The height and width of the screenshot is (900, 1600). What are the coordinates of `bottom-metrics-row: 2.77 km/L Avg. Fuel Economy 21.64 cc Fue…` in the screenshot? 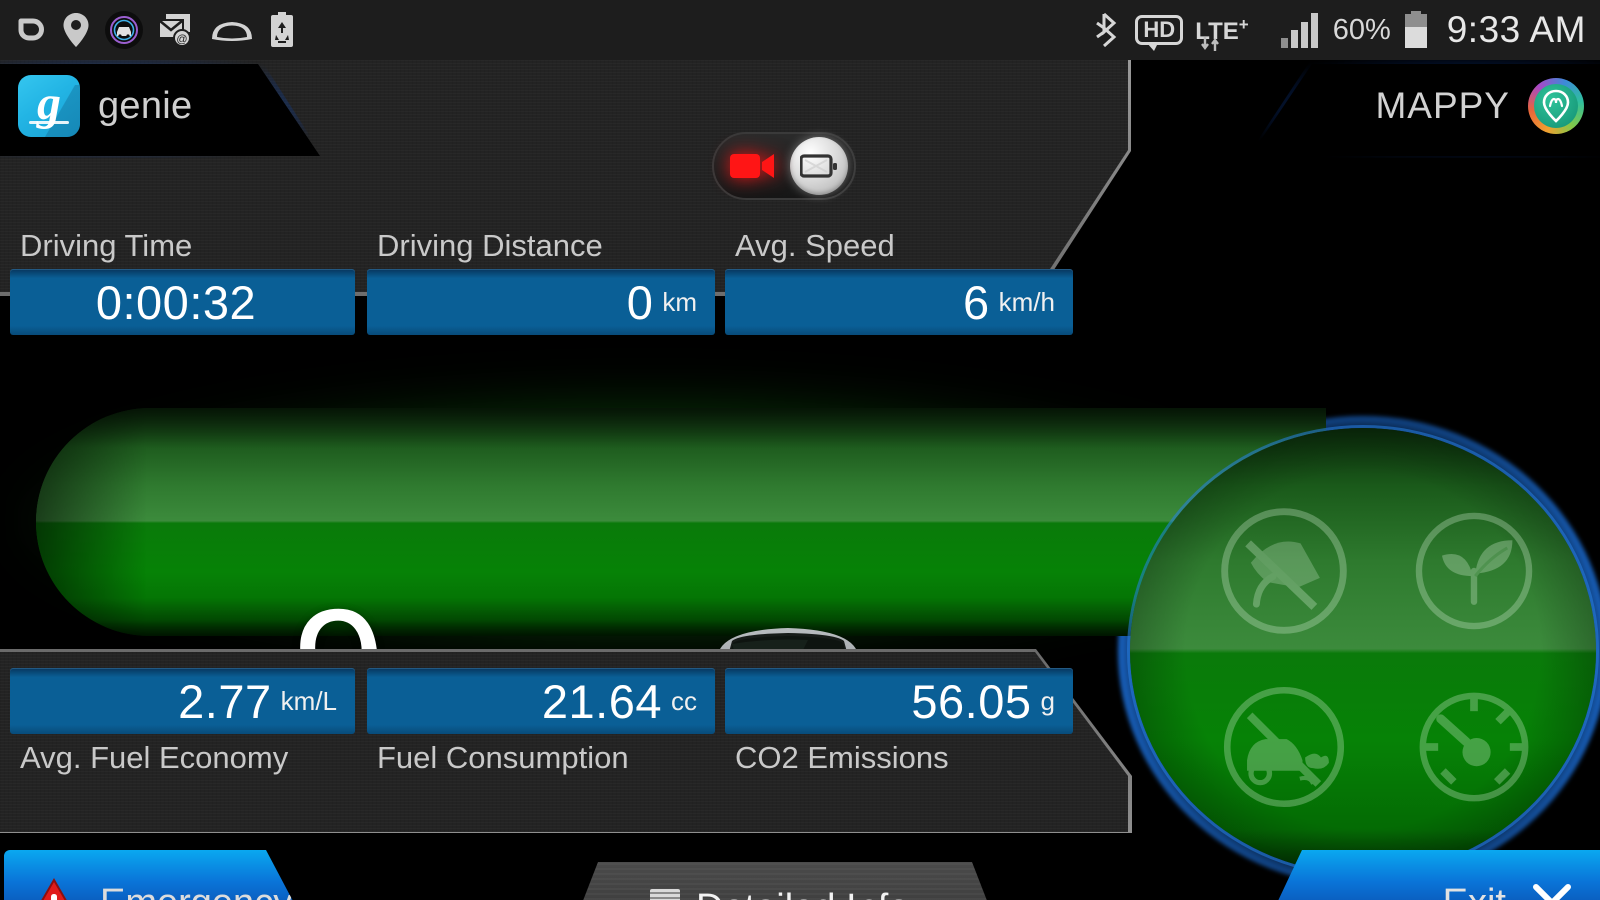 It's located at (536, 722).